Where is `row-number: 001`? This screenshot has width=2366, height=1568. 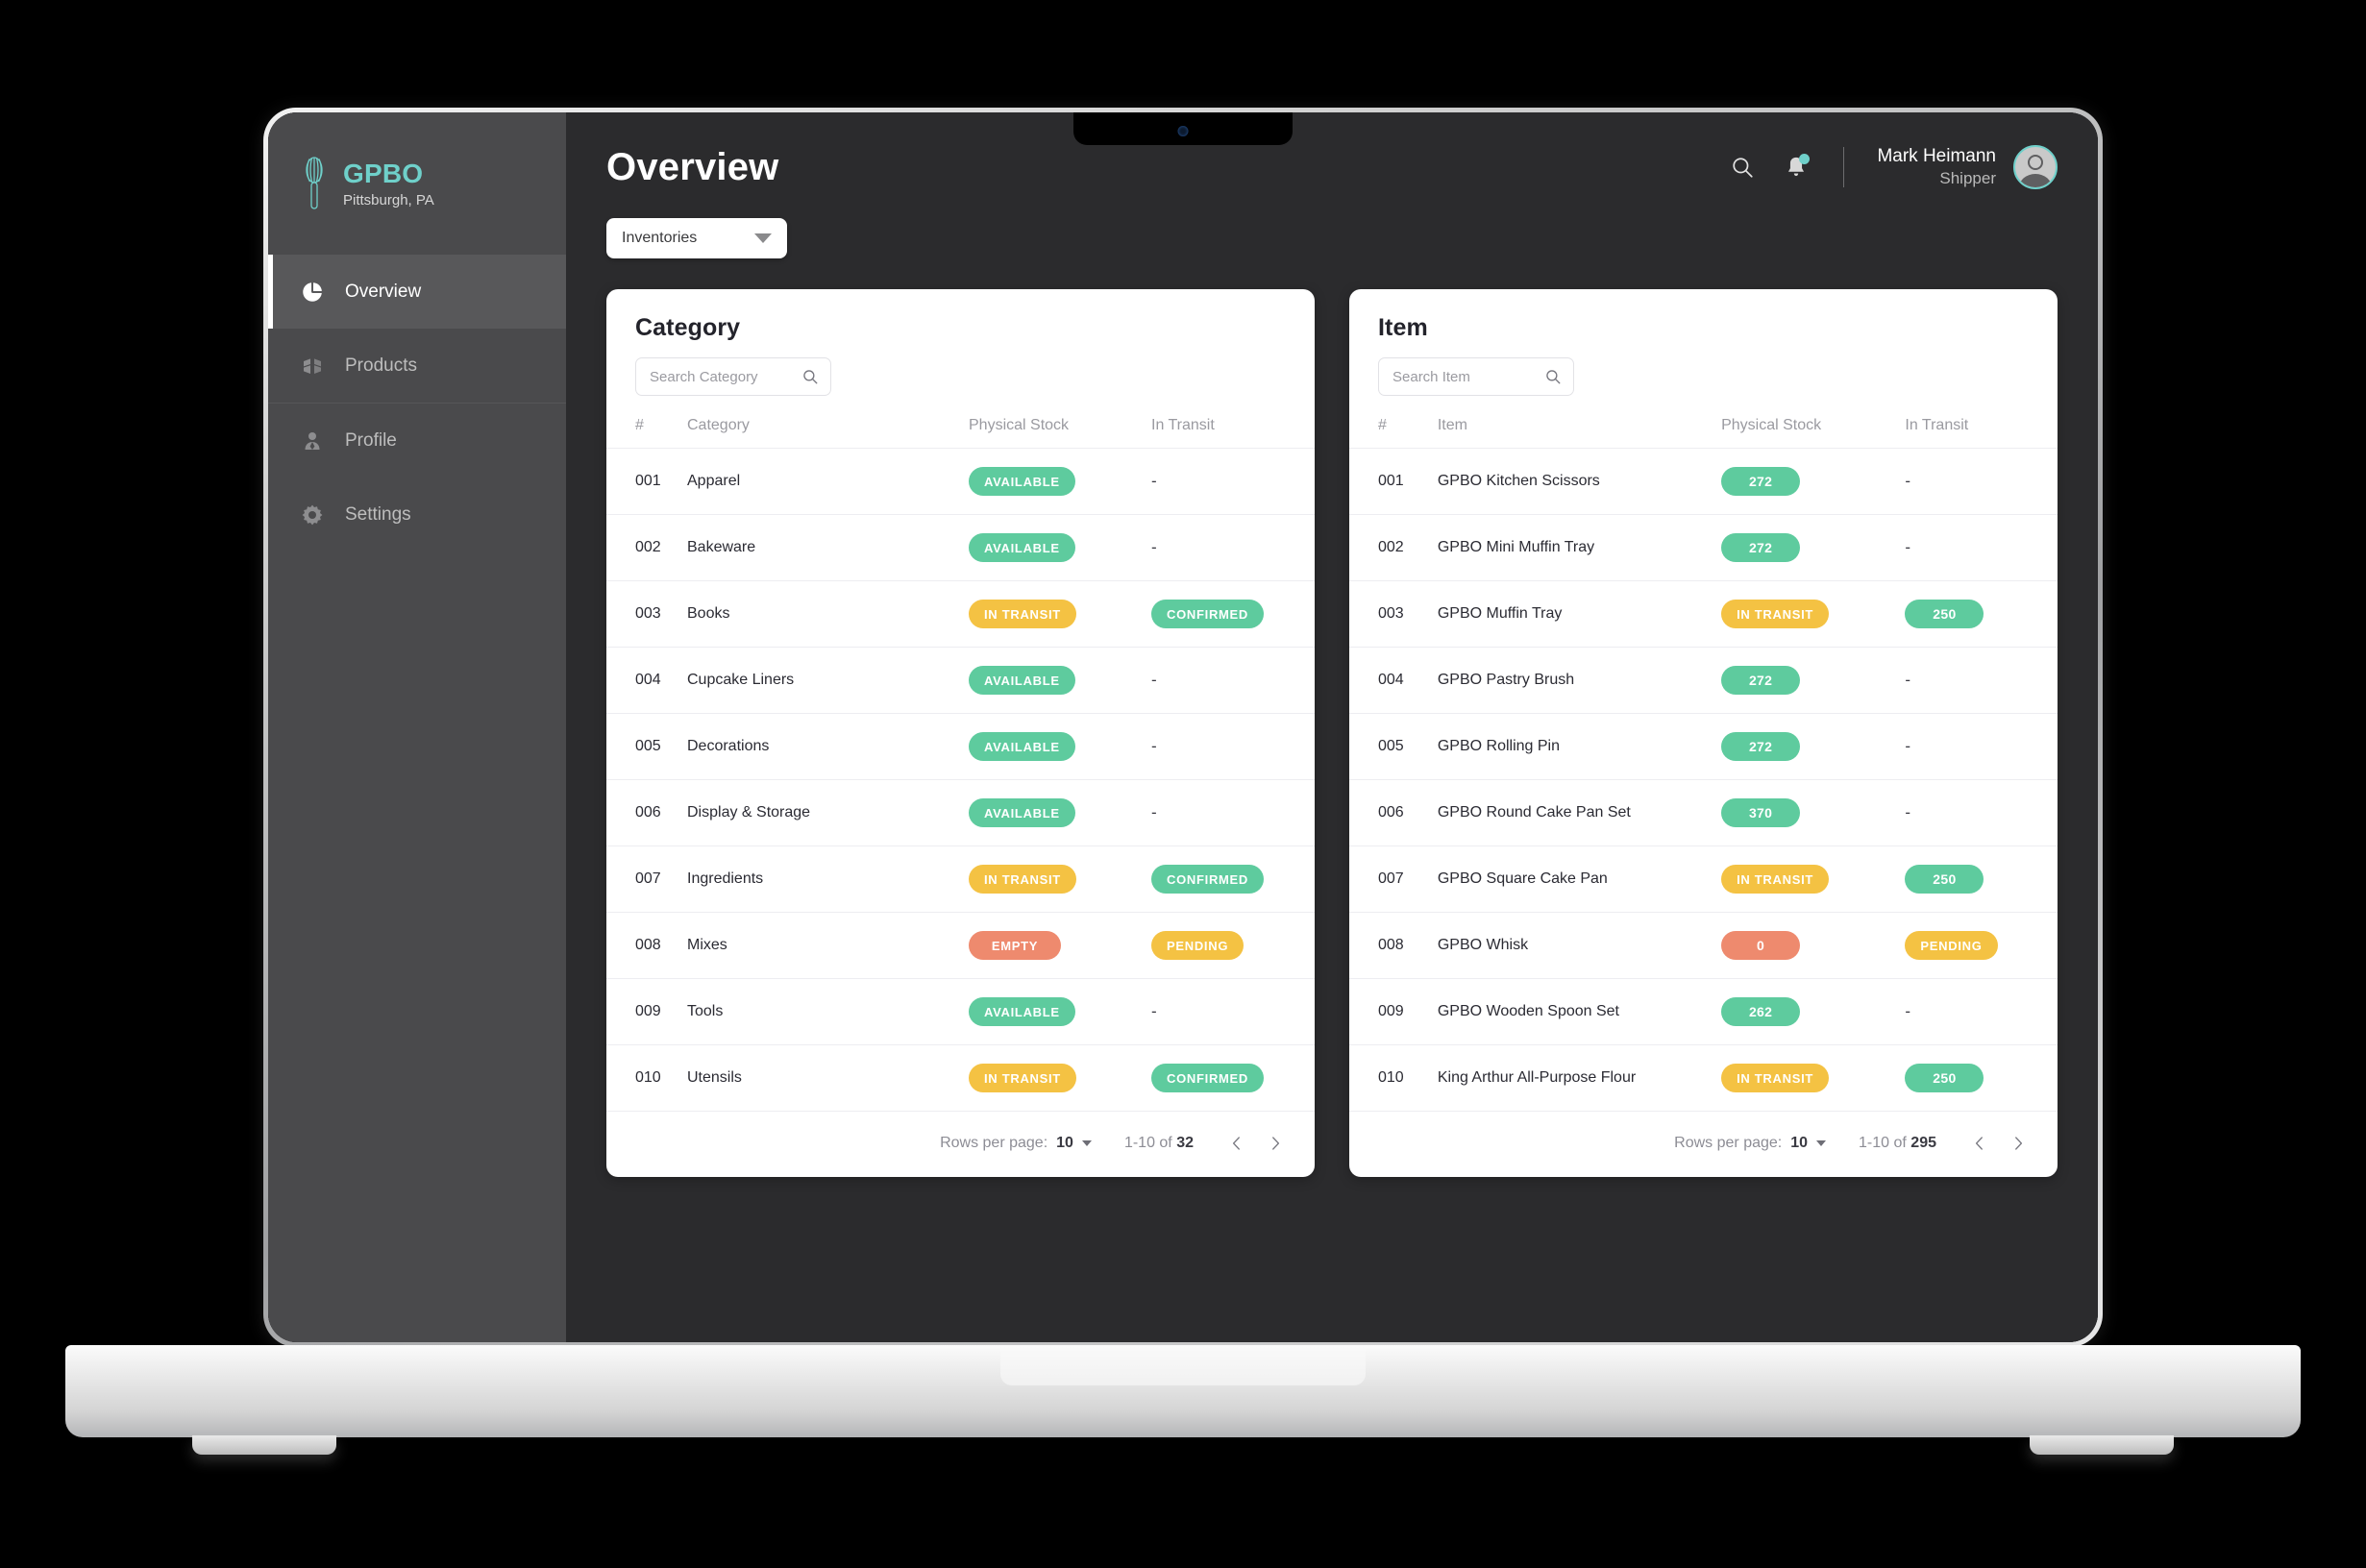
row-number: 001 is located at coordinates (646, 482).